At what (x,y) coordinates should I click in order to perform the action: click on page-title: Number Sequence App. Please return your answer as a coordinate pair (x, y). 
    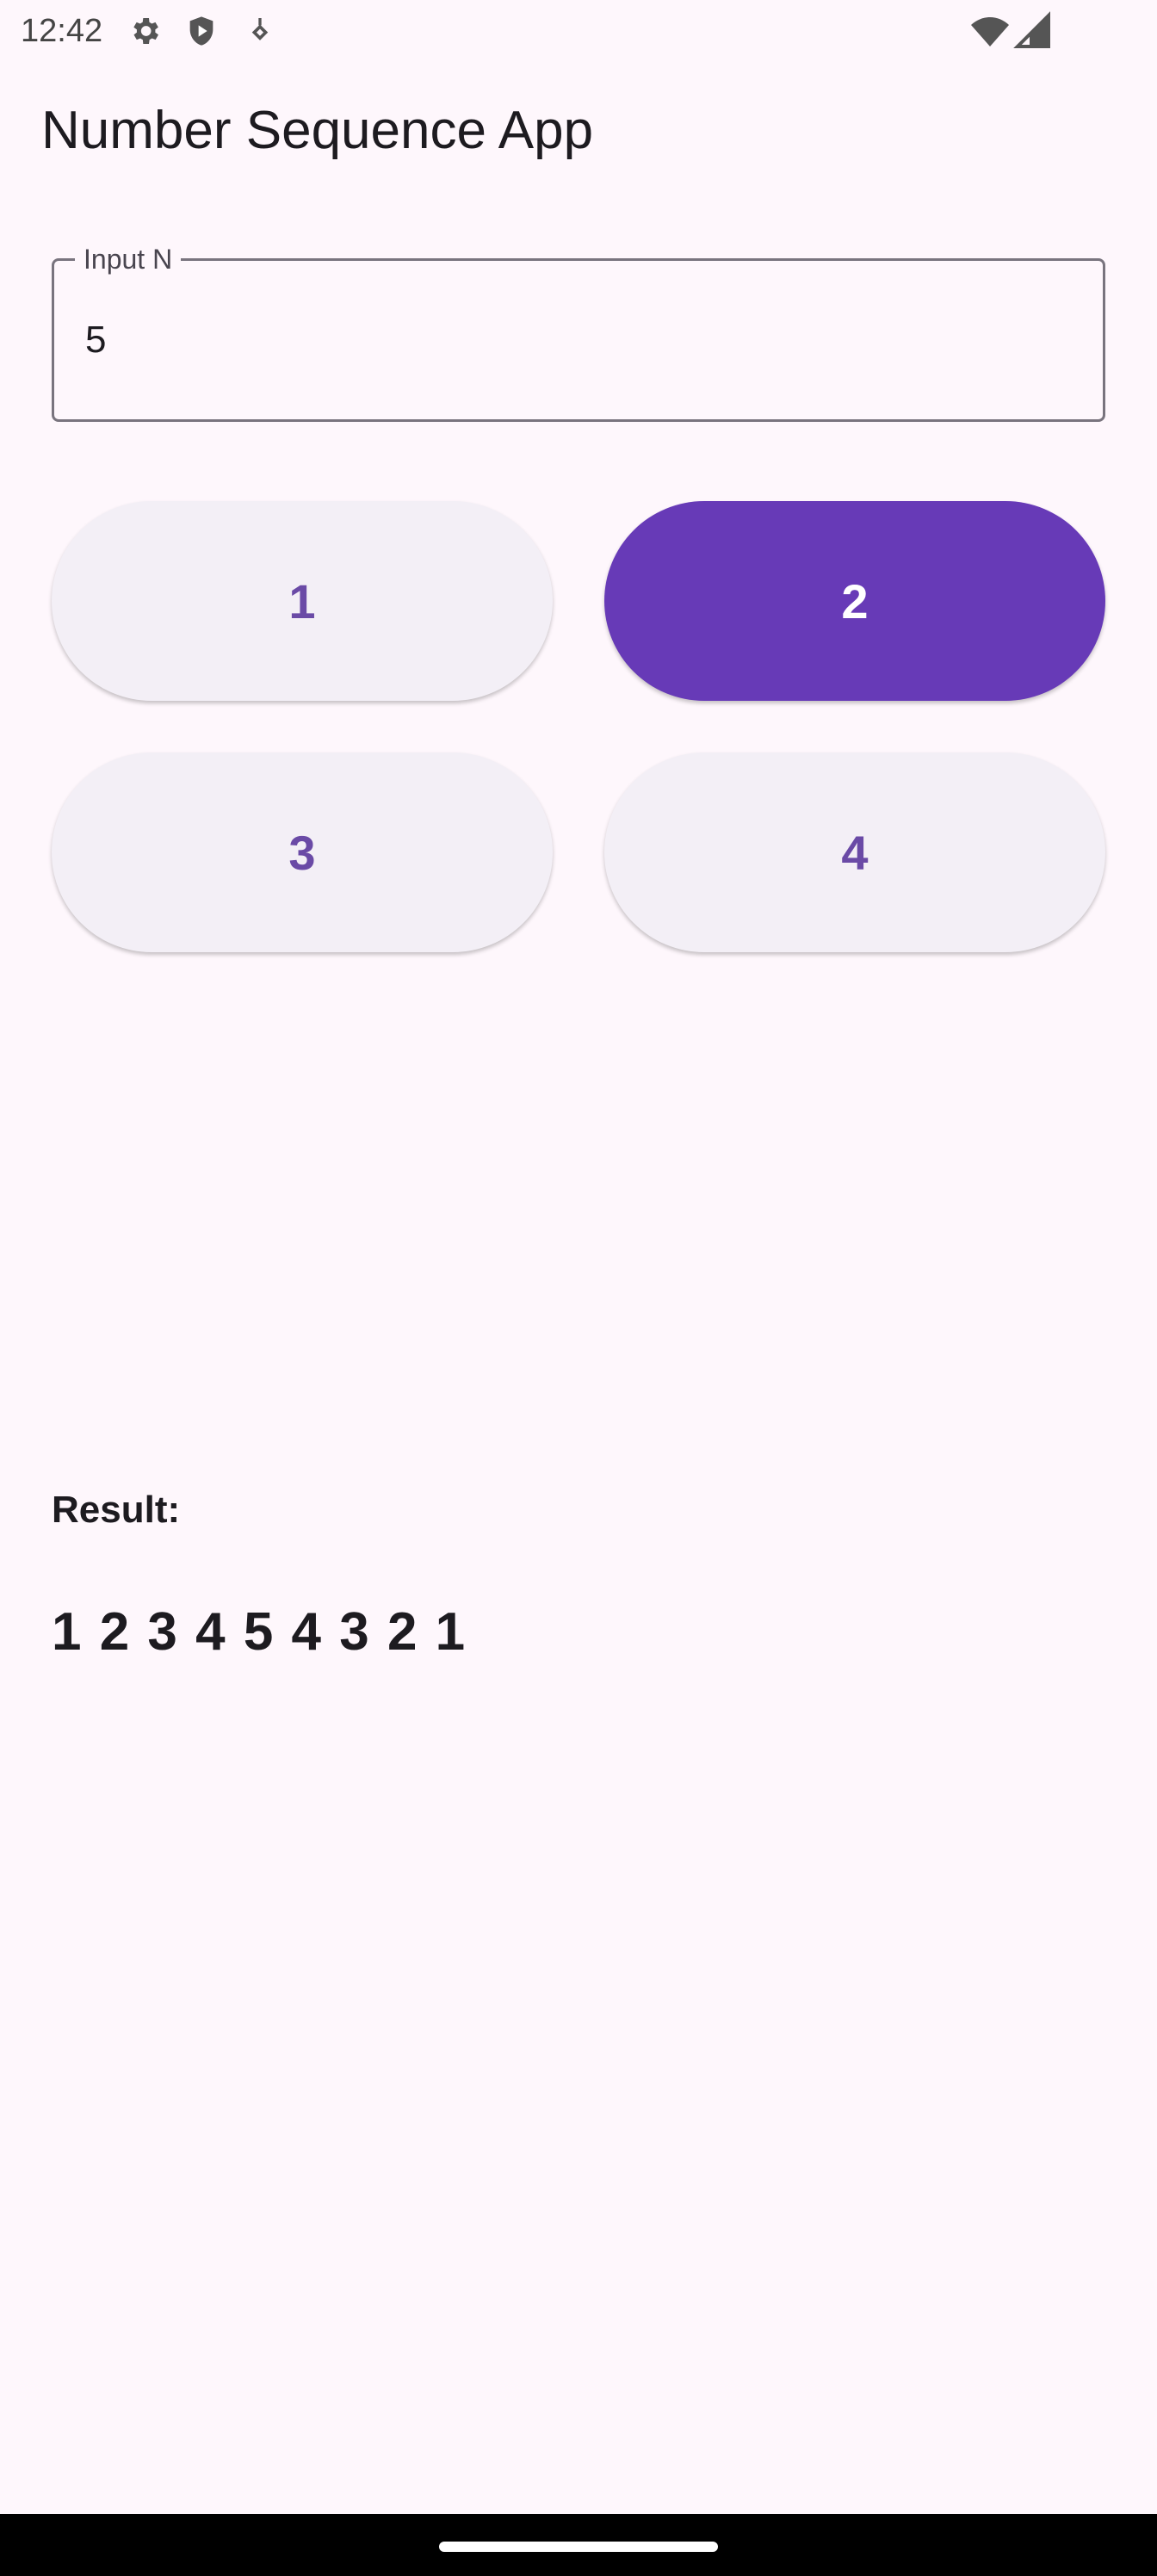
    Looking at the image, I should click on (318, 131).